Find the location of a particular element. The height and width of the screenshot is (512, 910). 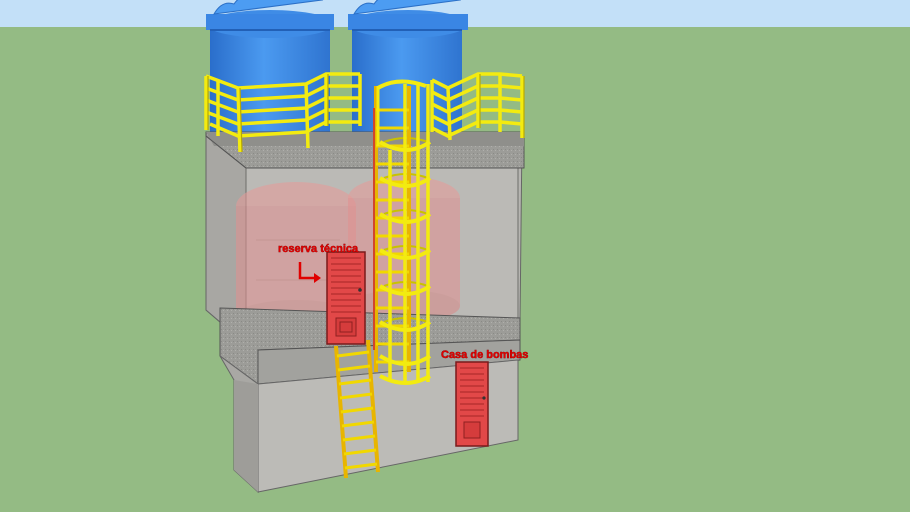

lower-room-label: Casa de bombas is located at coordinates (484, 355).